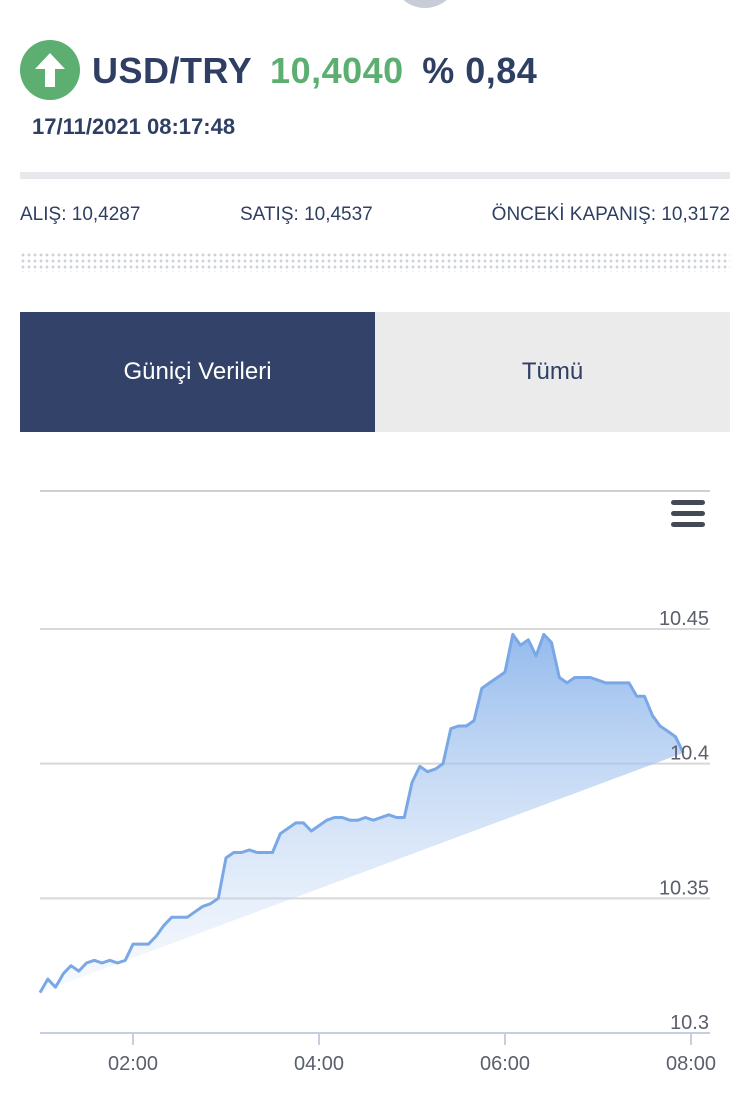 This screenshot has width=750, height=1118. I want to click on price-headline: USD/TRY 10,4040 % 0,84, so click(314, 71).